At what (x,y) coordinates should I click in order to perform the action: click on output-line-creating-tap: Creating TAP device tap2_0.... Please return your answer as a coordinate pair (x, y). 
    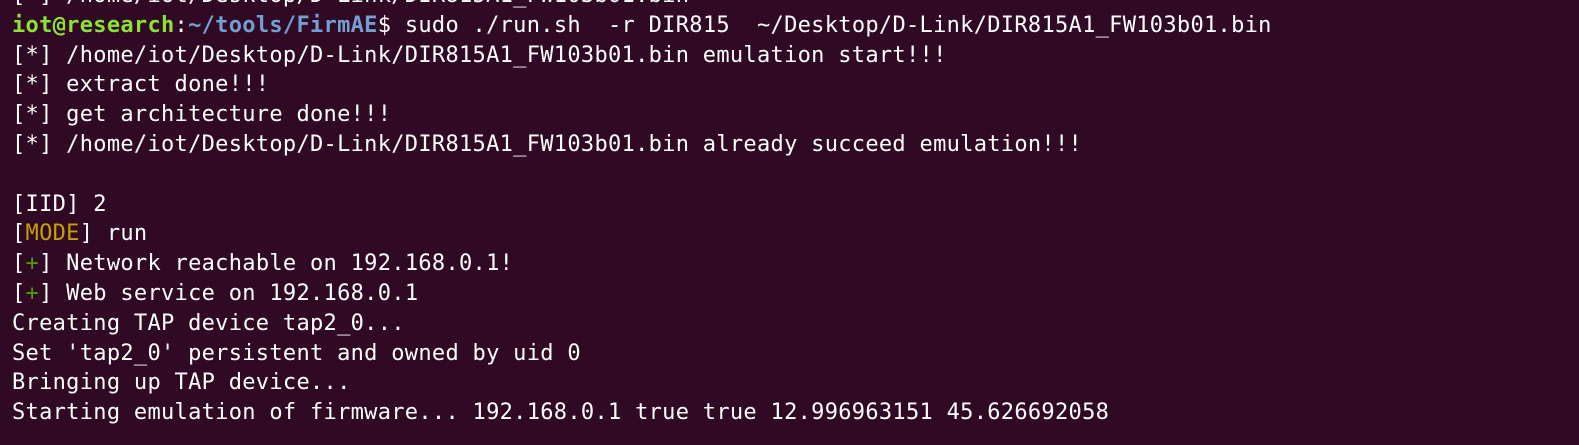
    Looking at the image, I should click on (208, 323).